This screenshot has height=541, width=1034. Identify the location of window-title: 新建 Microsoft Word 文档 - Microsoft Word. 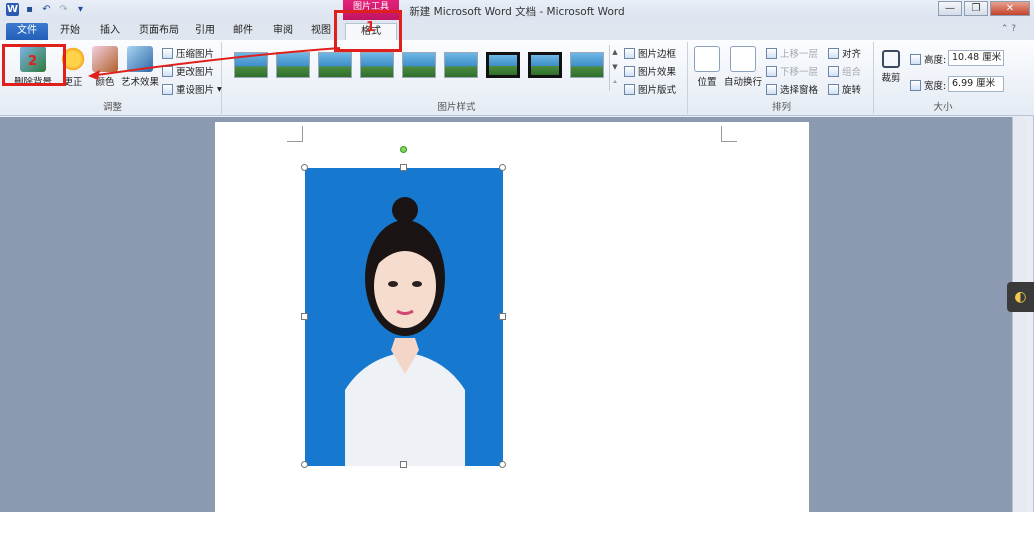
(517, 12).